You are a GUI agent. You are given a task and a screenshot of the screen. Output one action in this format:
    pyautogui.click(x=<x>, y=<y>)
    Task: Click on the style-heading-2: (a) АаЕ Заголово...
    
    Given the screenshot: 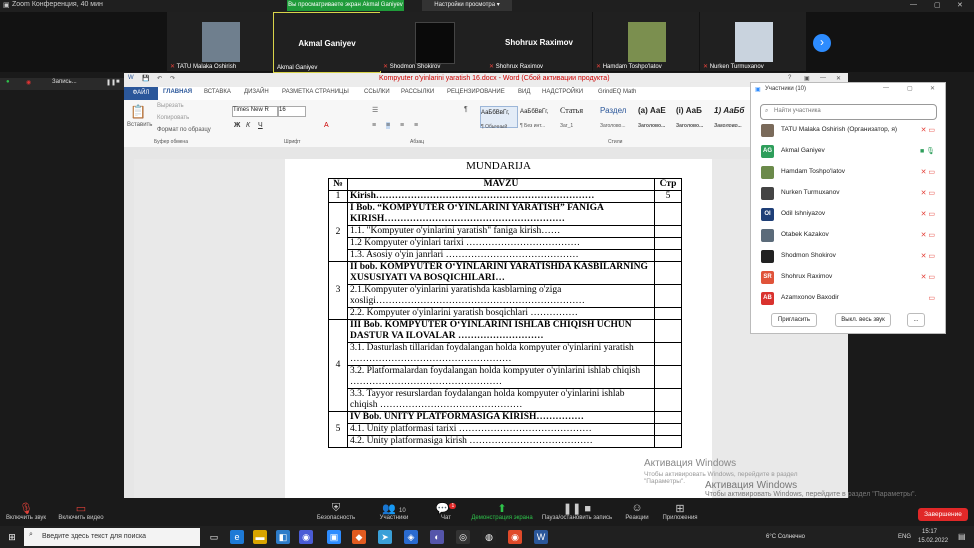 What is the action you would take?
    pyautogui.click(x=656, y=117)
    